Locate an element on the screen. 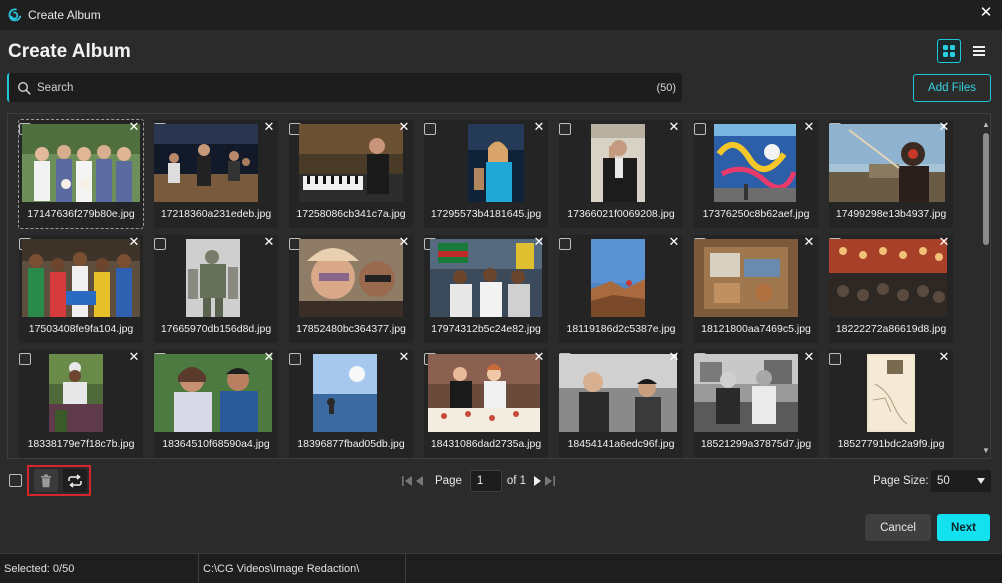  search-bar: (50) is located at coordinates (344, 87).